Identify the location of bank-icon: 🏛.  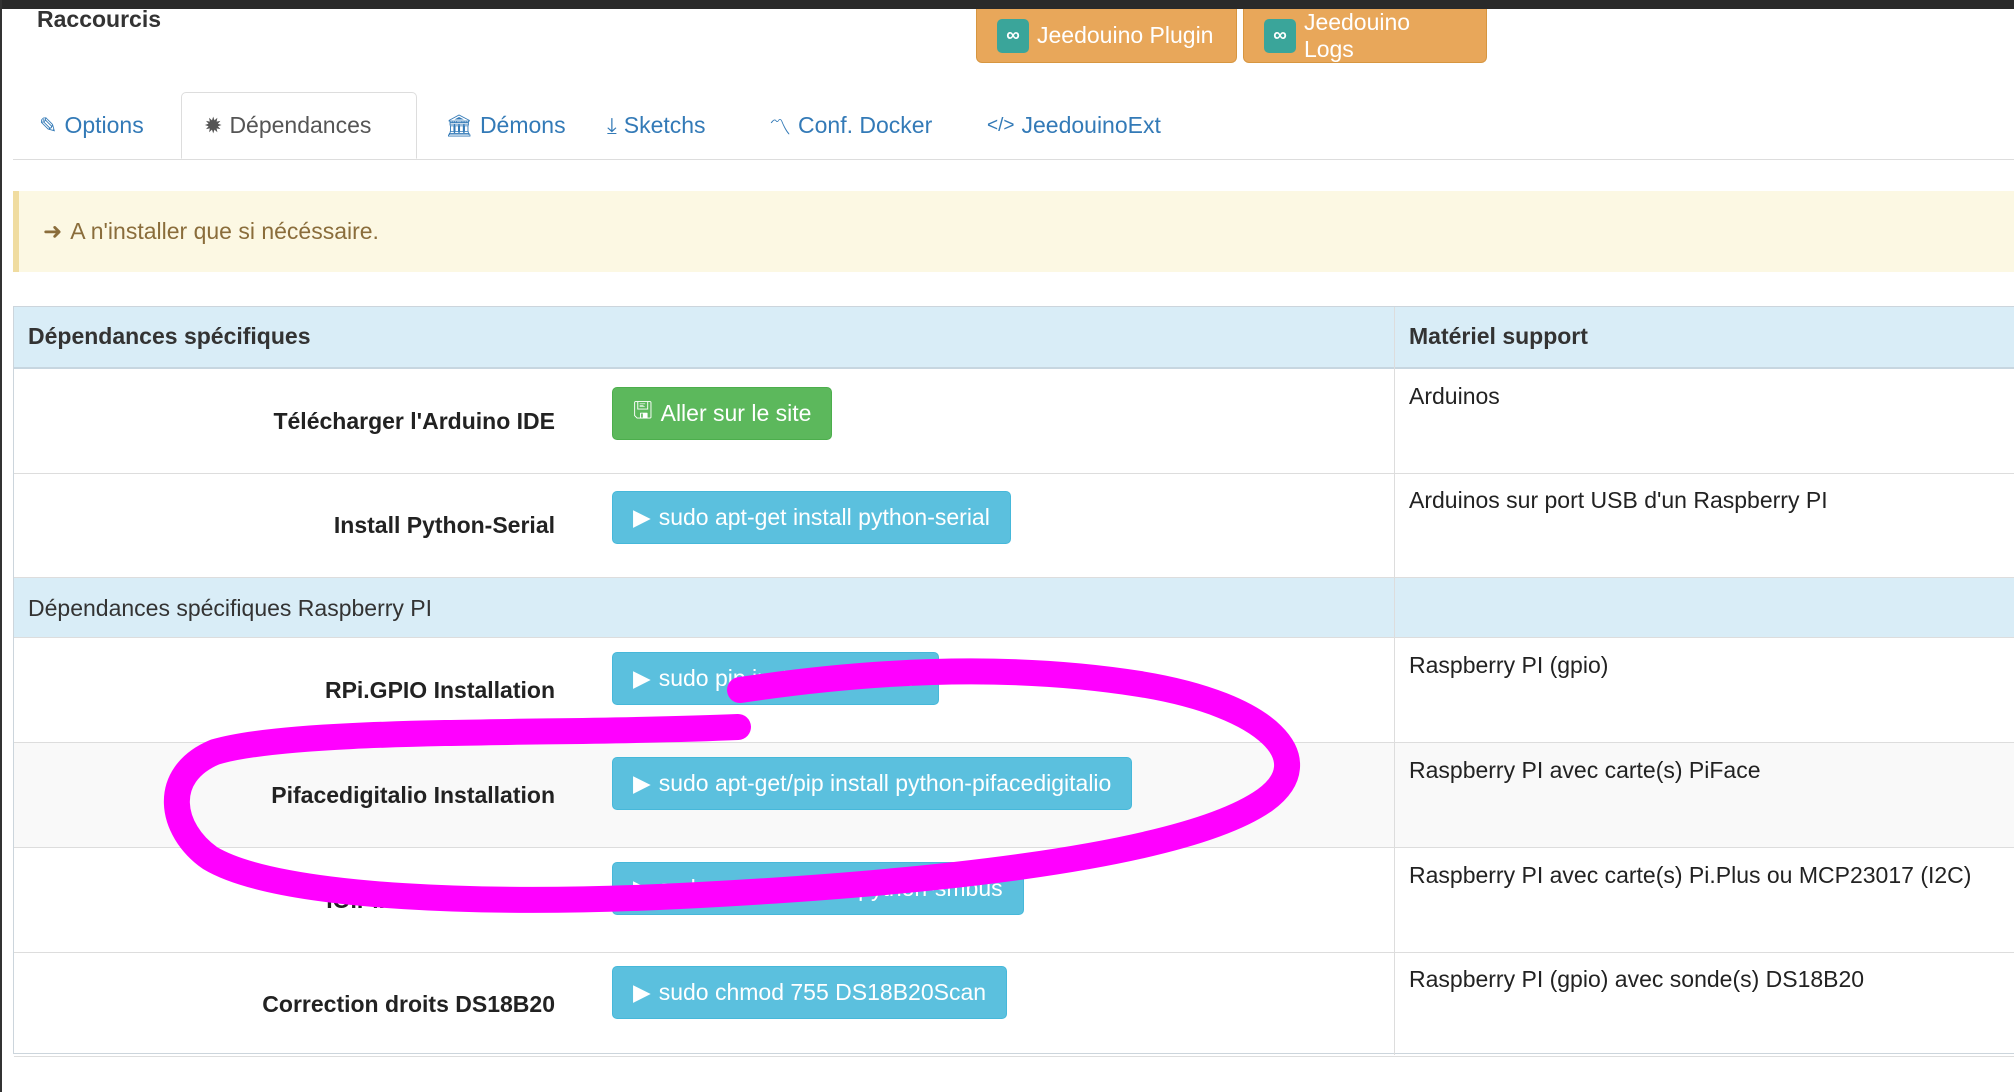
(459, 125).